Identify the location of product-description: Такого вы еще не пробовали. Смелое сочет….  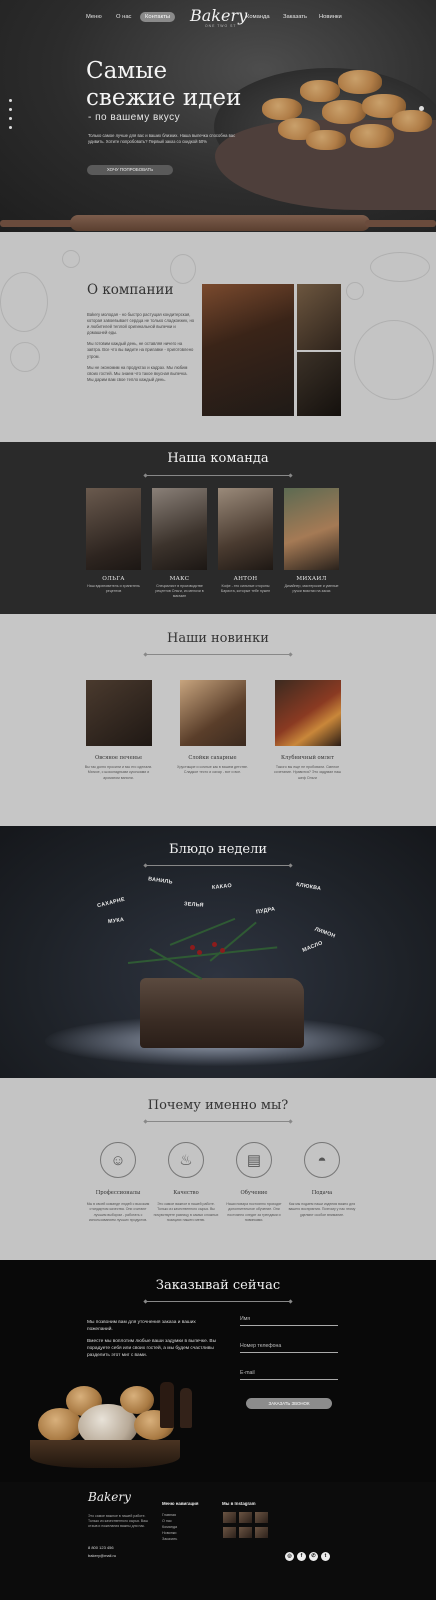
(307, 772).